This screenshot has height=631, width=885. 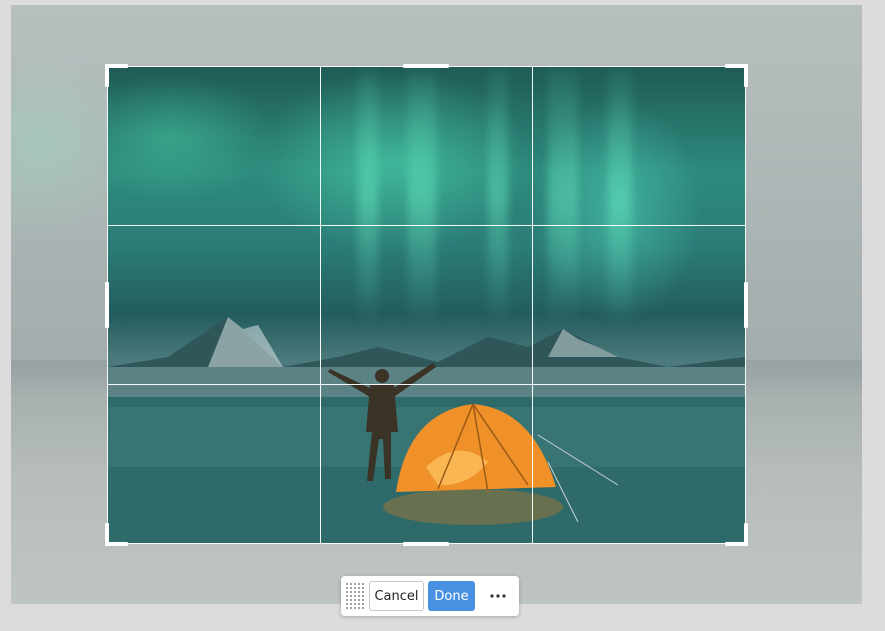 What do you see at coordinates (426, 66) in the screenshot?
I see `crop-handle-top` at bounding box center [426, 66].